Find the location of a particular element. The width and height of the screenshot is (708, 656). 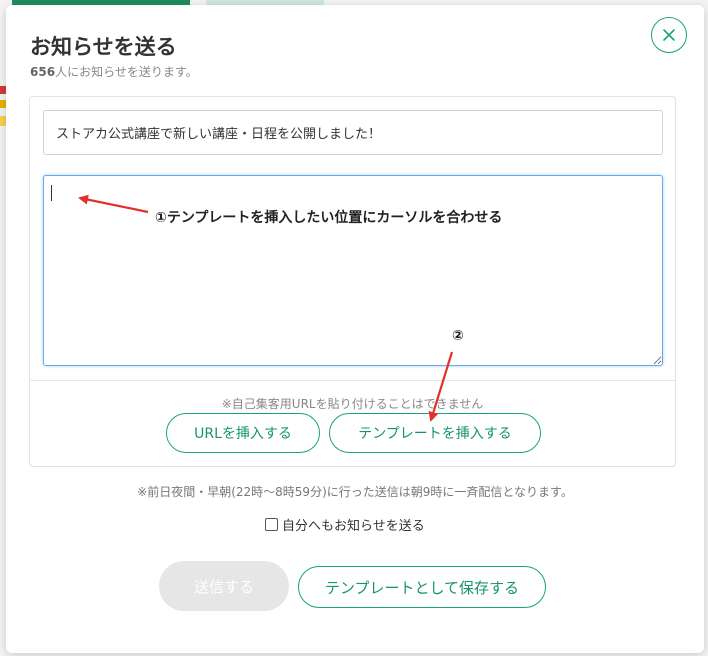

annotation-step-2: ② is located at coordinates (458, 336).